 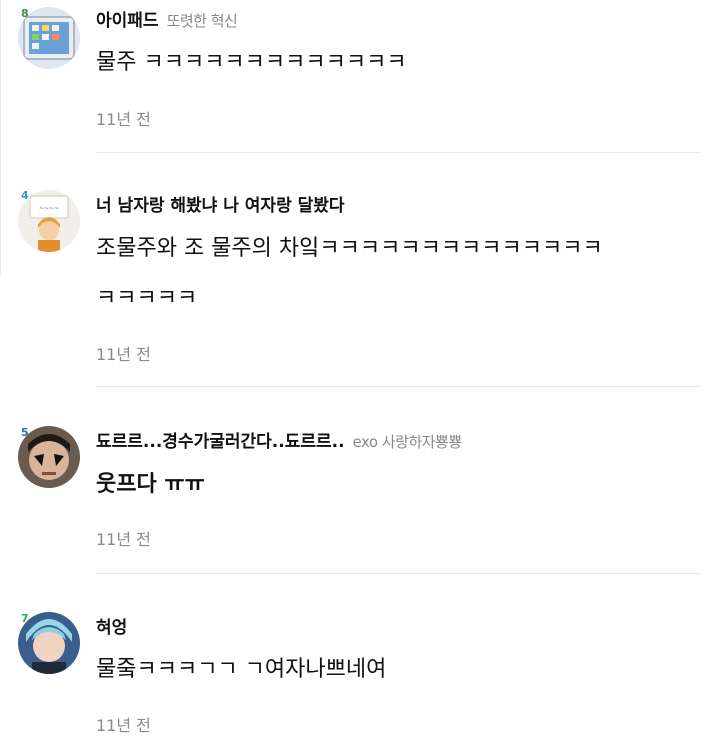 I want to click on level-badge: 5, so click(x=25, y=432).